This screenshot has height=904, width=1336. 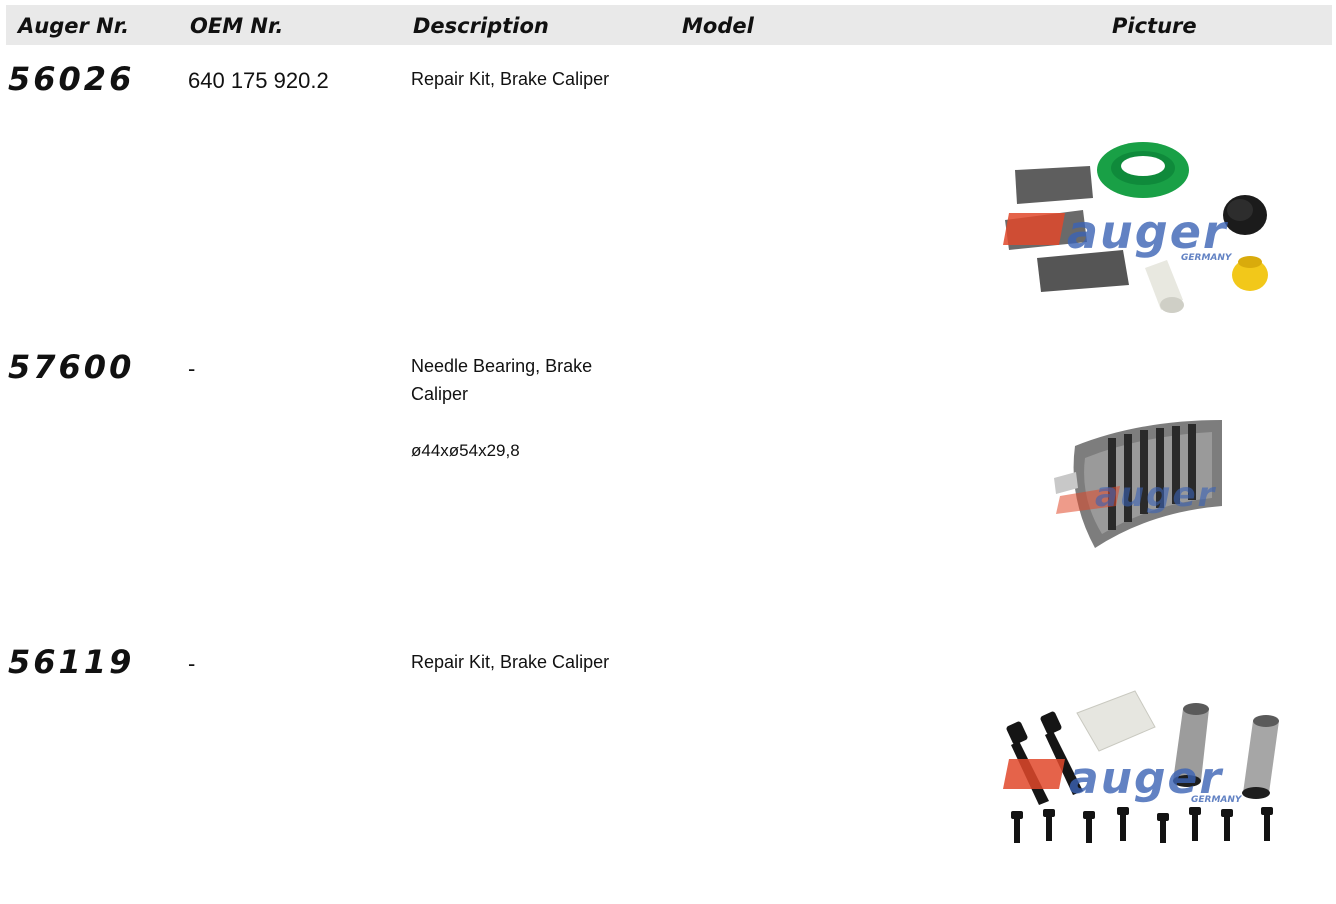 I want to click on description: Needle Bearing, Brake Caliper, so click(x=502, y=380).